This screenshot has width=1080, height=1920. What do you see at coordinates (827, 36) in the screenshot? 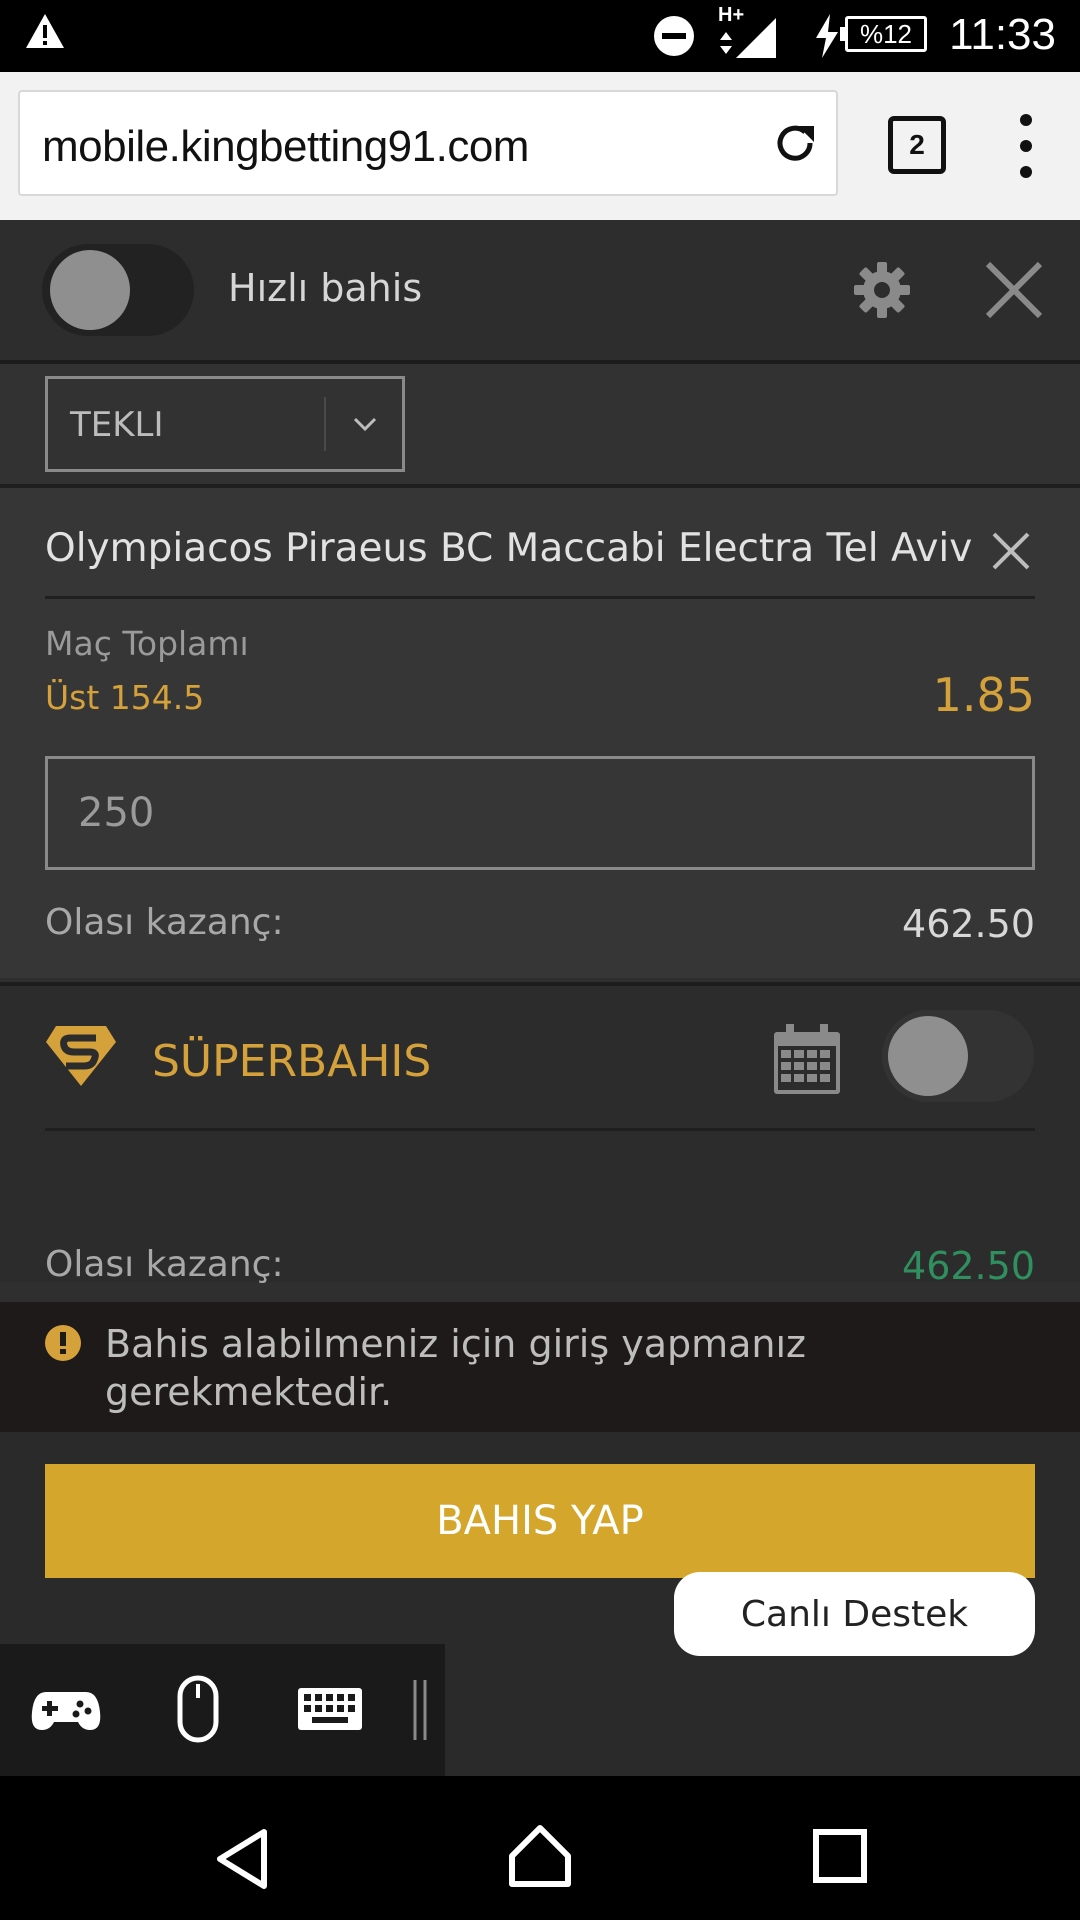
I see `charging-icon` at bounding box center [827, 36].